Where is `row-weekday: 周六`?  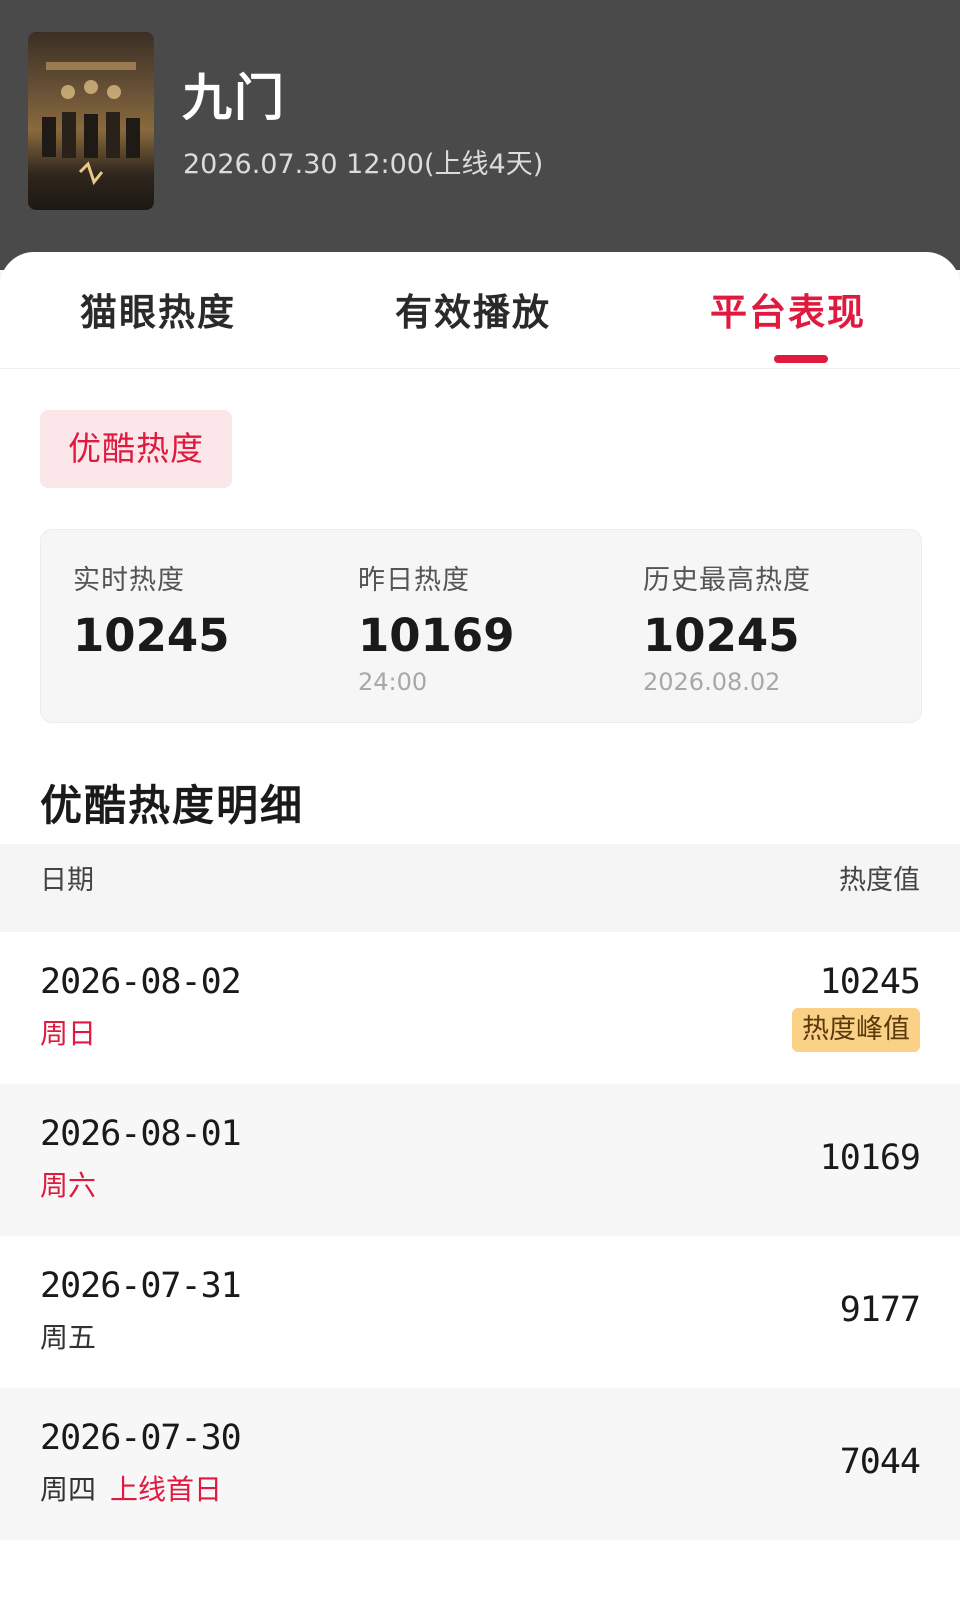 row-weekday: 周六 is located at coordinates (68, 1185).